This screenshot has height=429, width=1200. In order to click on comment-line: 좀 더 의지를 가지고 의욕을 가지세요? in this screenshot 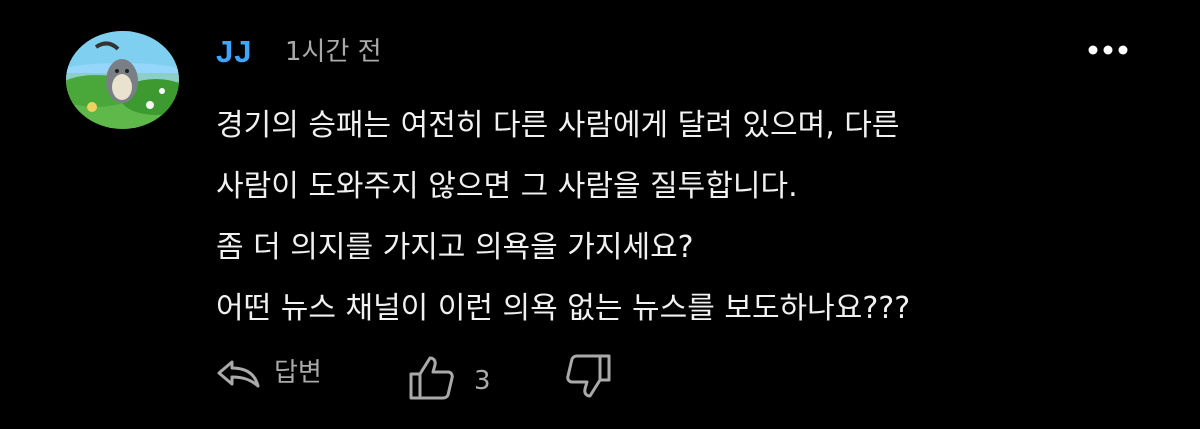, I will do `click(455, 247)`.